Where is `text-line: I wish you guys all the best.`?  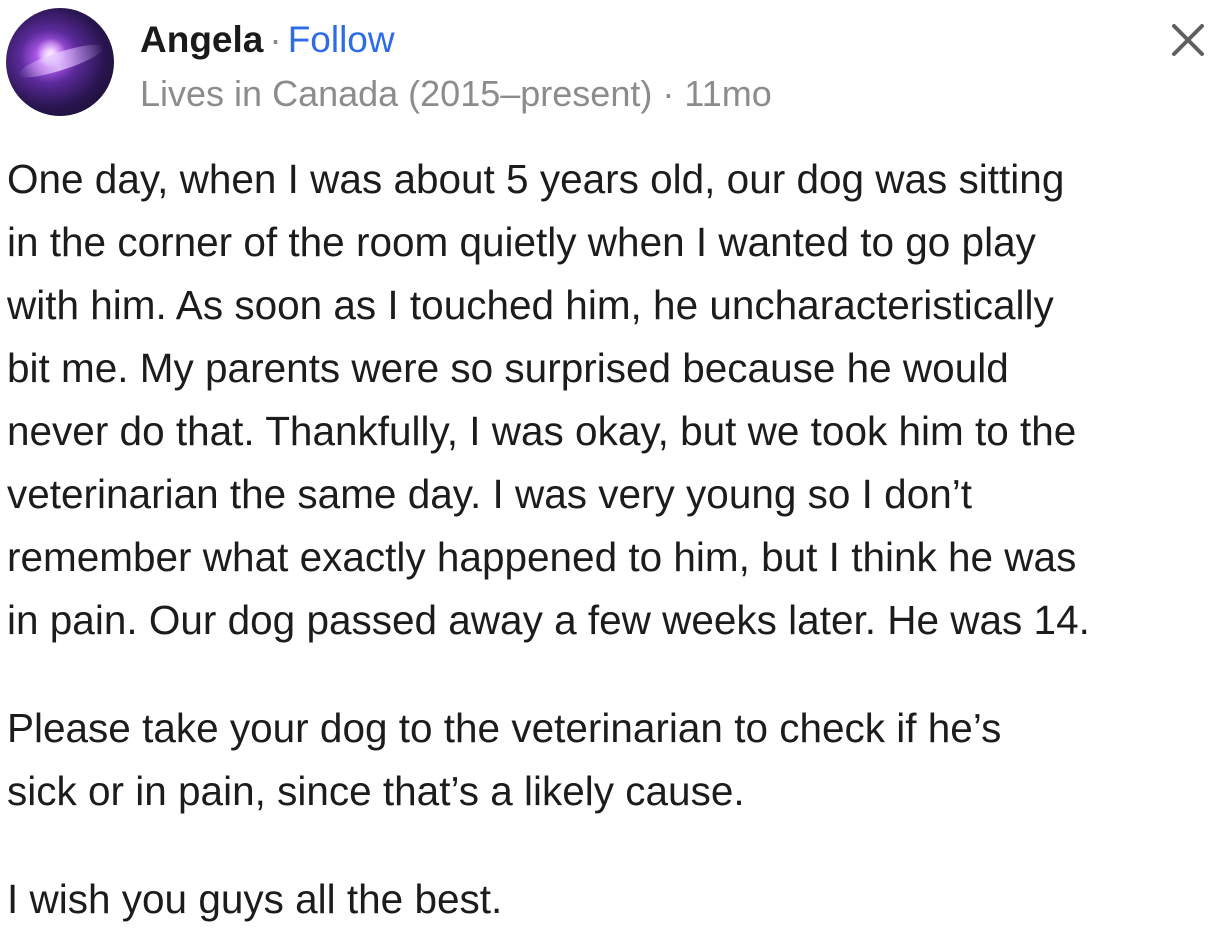
text-line: I wish you guys all the best. is located at coordinates (255, 899).